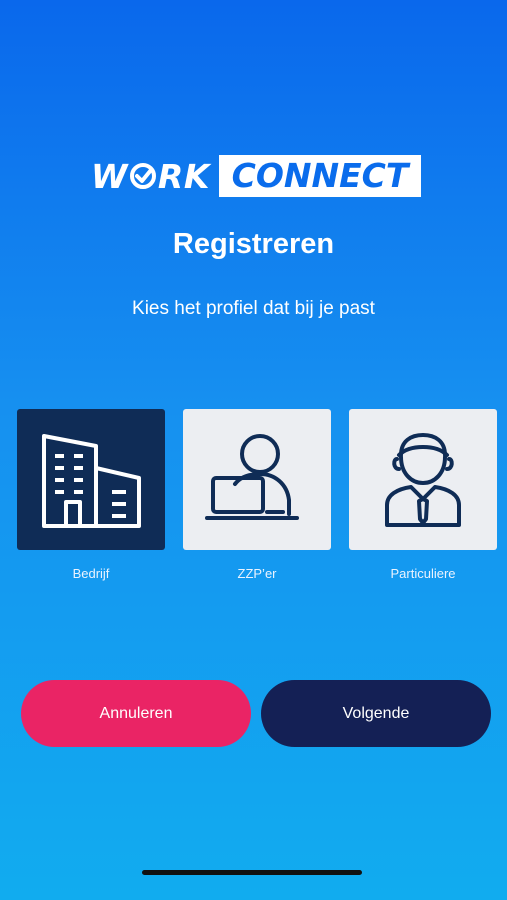 This screenshot has height=900, width=507. I want to click on building-icon, so click(91, 480).